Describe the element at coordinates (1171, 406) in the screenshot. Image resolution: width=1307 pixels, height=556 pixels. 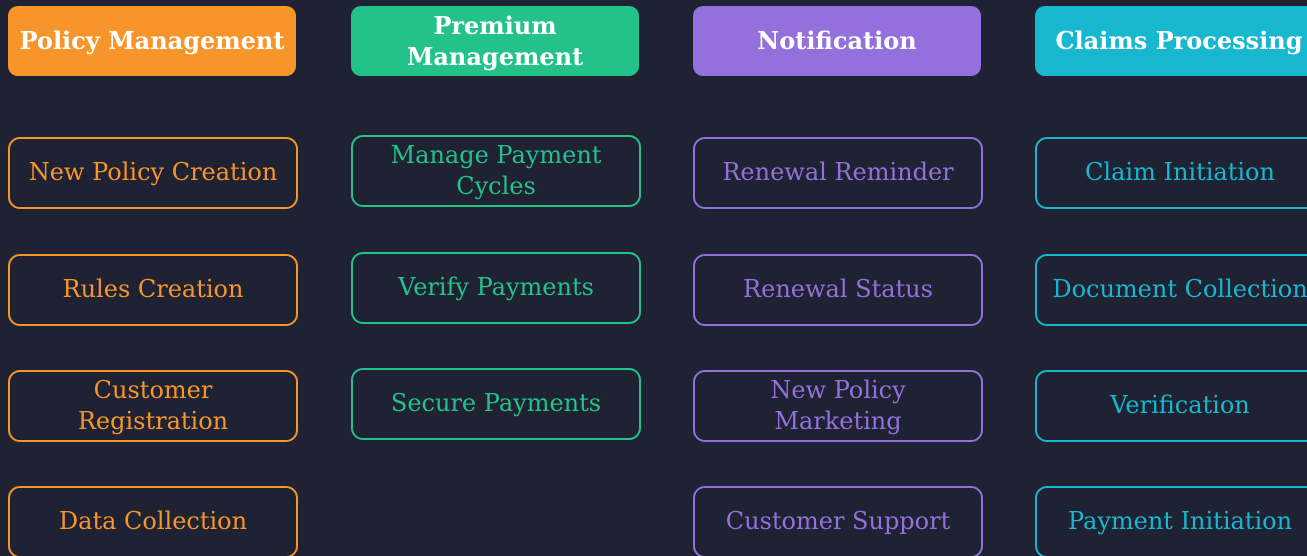
I see `node-verification: Verification` at that location.